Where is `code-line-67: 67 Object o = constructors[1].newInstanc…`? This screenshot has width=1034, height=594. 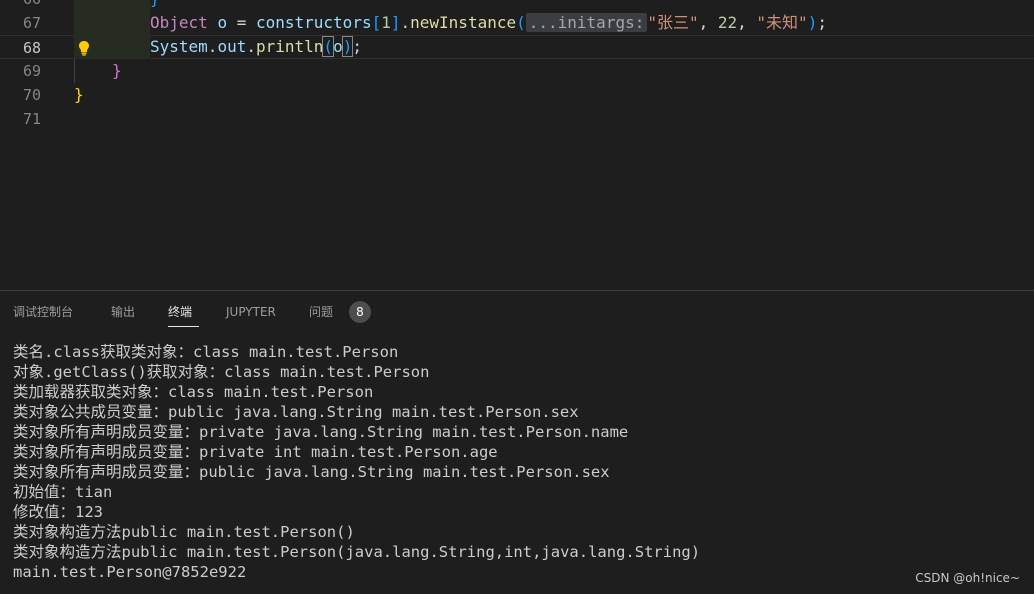 code-line-67: 67 Object o = constructors[1].newInstanc… is located at coordinates (517, 23).